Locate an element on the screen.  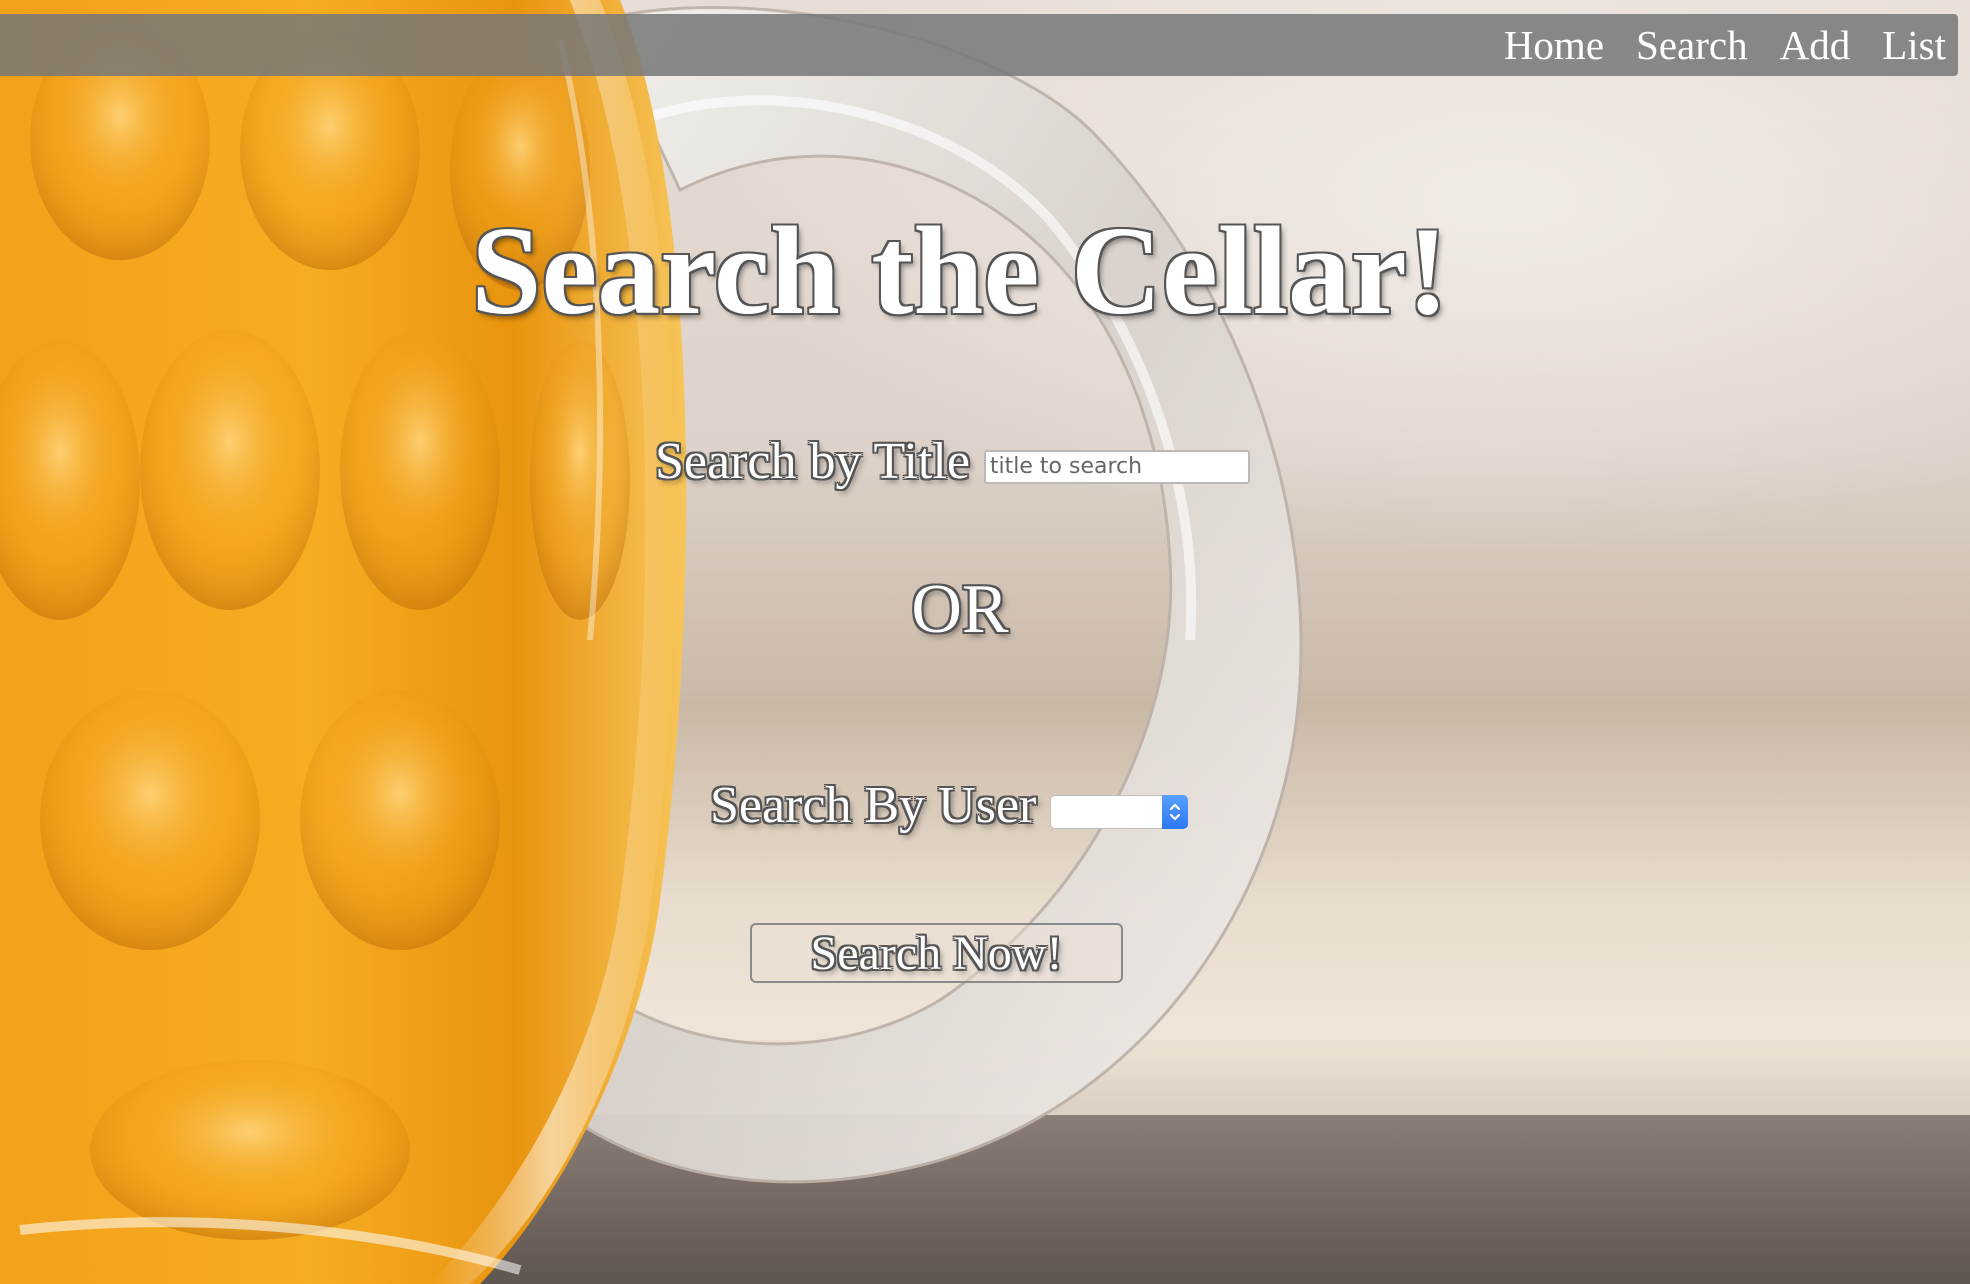
search-title-row: Search by Title is located at coordinates (952, 461).